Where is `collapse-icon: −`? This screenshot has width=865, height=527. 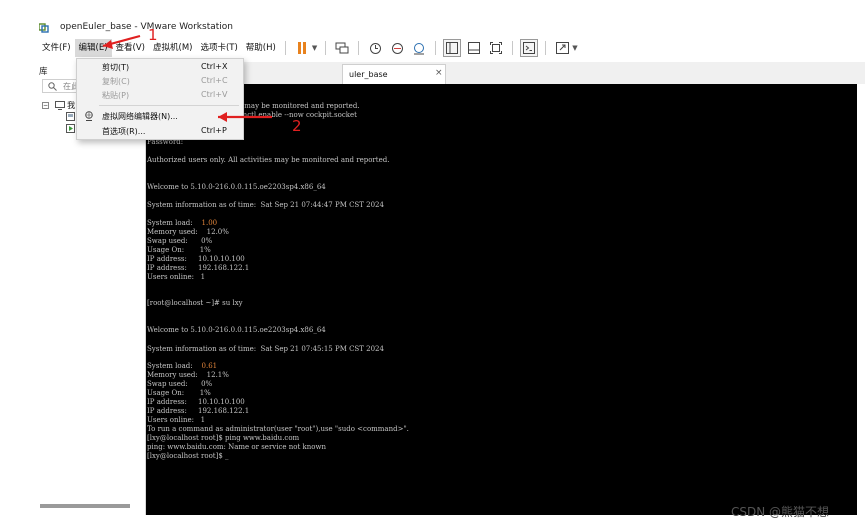
collapse-icon: − is located at coordinates (45, 105).